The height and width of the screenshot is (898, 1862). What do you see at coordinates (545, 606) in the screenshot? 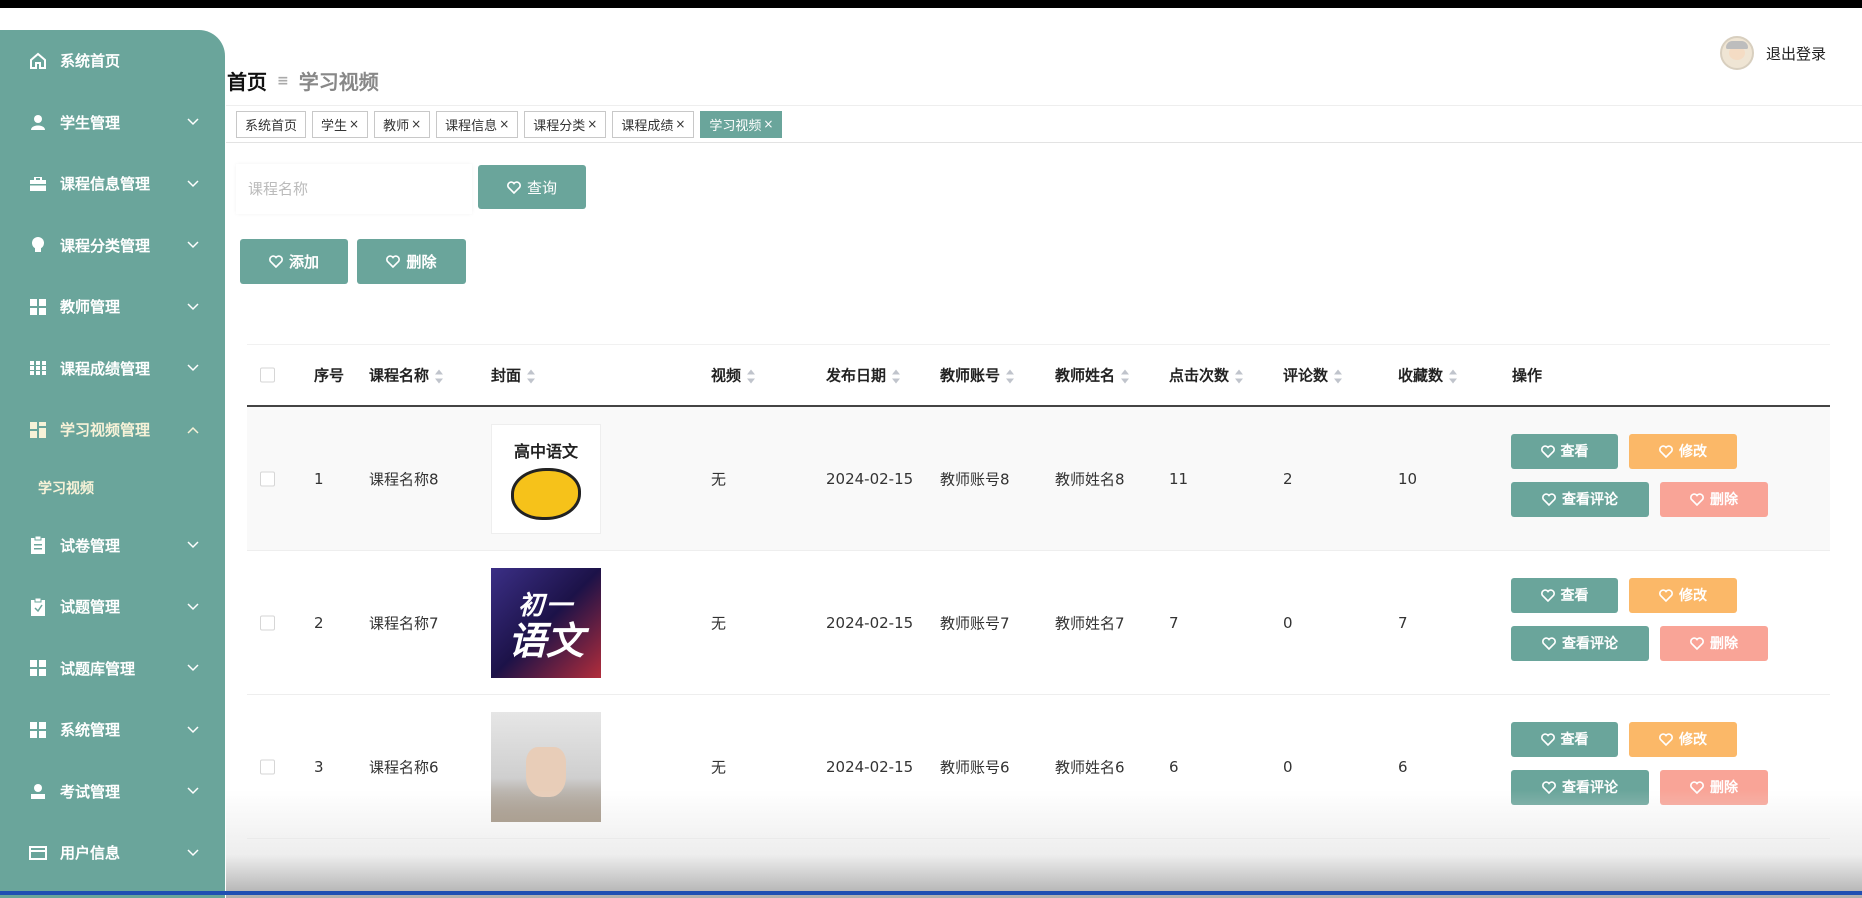
I see `cover-text: 初一` at bounding box center [545, 606].